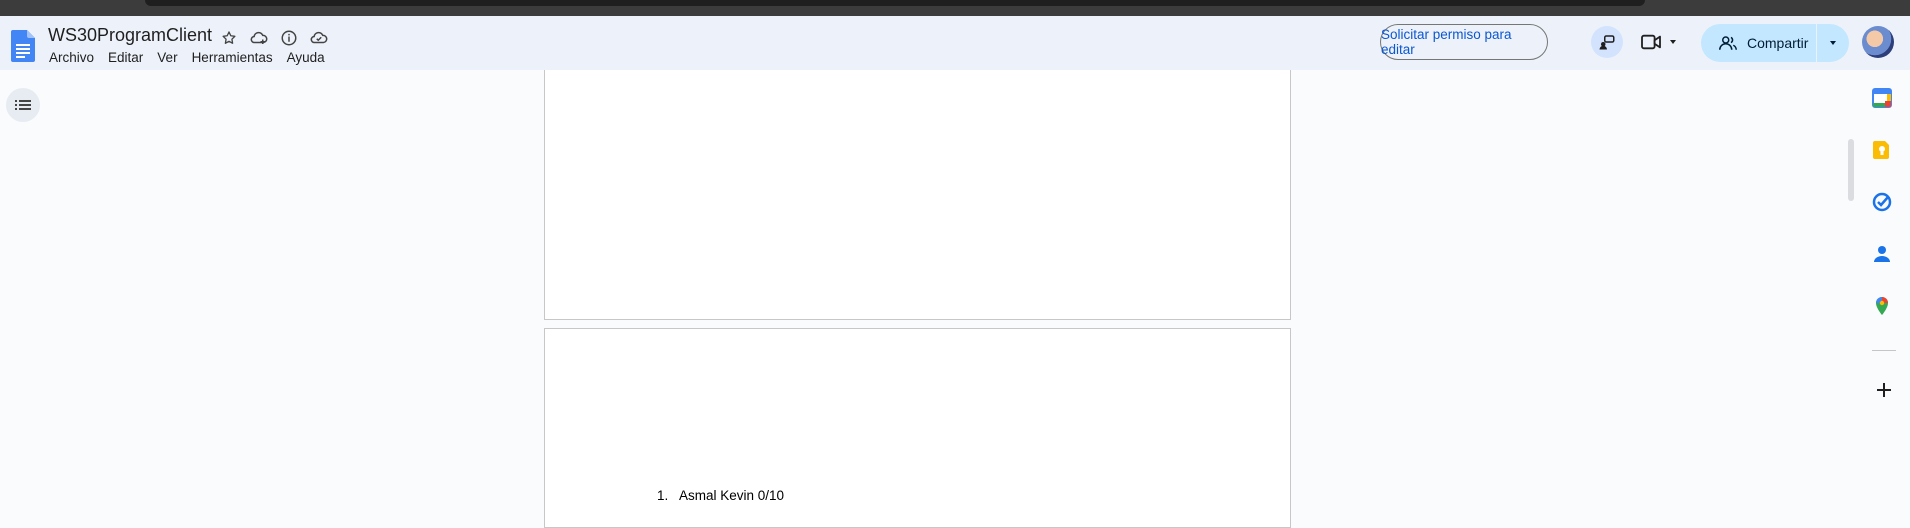 Image resolution: width=1910 pixels, height=528 pixels. I want to click on star-icon, so click(229, 38).